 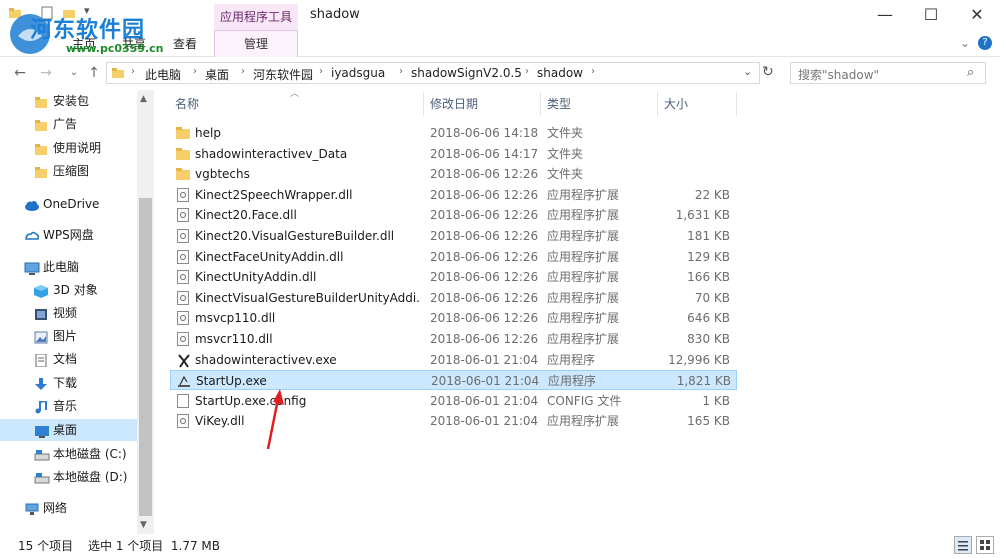 I want to click on sidebar-item-label: 广告, so click(x=65, y=124).